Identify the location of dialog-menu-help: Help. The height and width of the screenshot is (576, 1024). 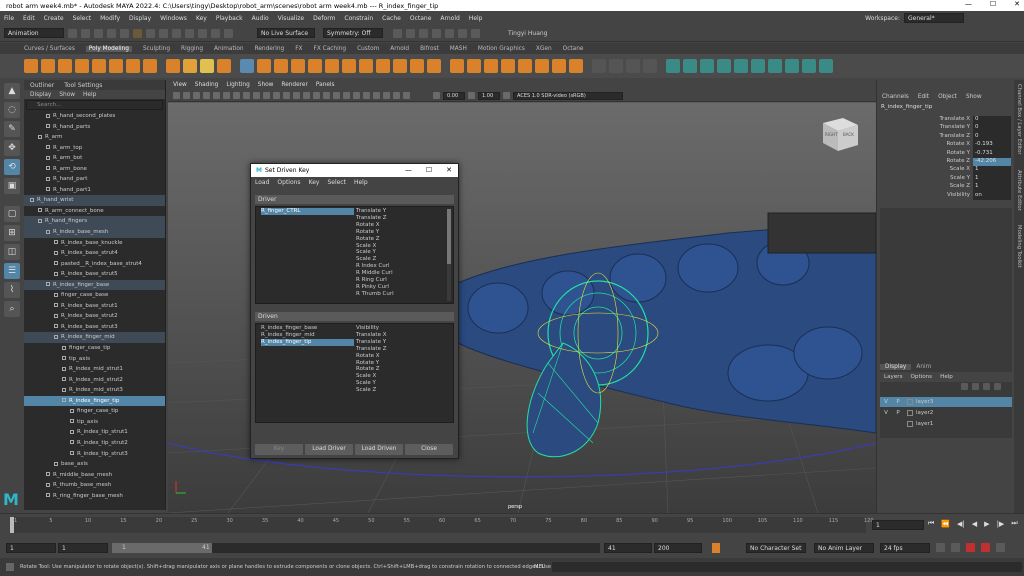
(361, 182).